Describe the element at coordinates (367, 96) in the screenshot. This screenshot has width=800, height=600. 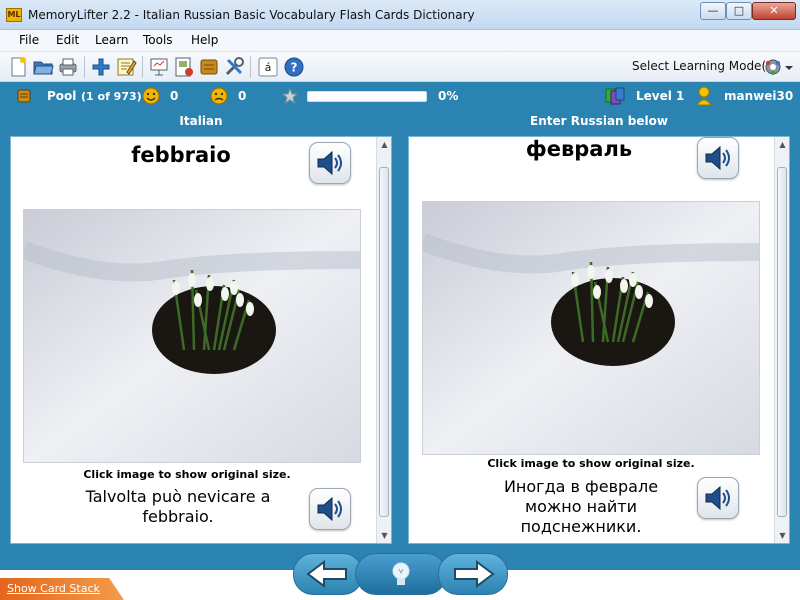
I see `progress-bar` at that location.